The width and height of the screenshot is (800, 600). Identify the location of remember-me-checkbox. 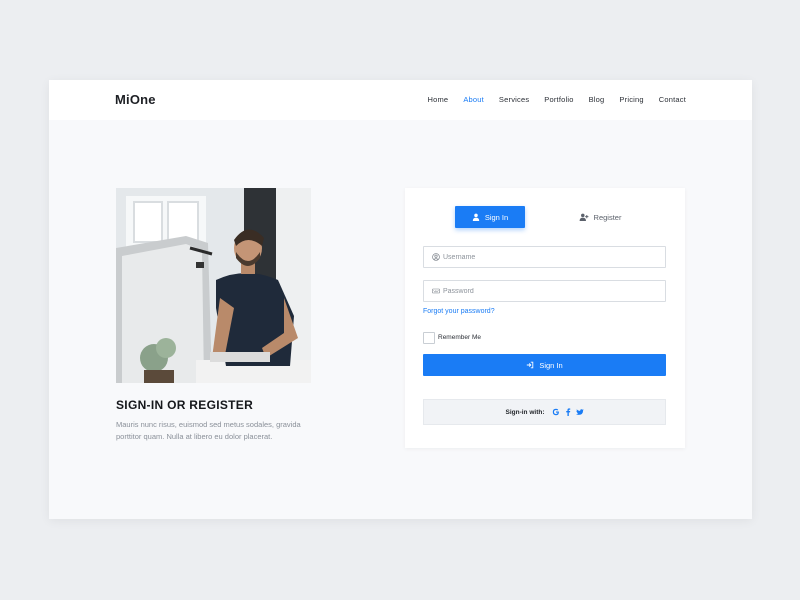
(429, 338).